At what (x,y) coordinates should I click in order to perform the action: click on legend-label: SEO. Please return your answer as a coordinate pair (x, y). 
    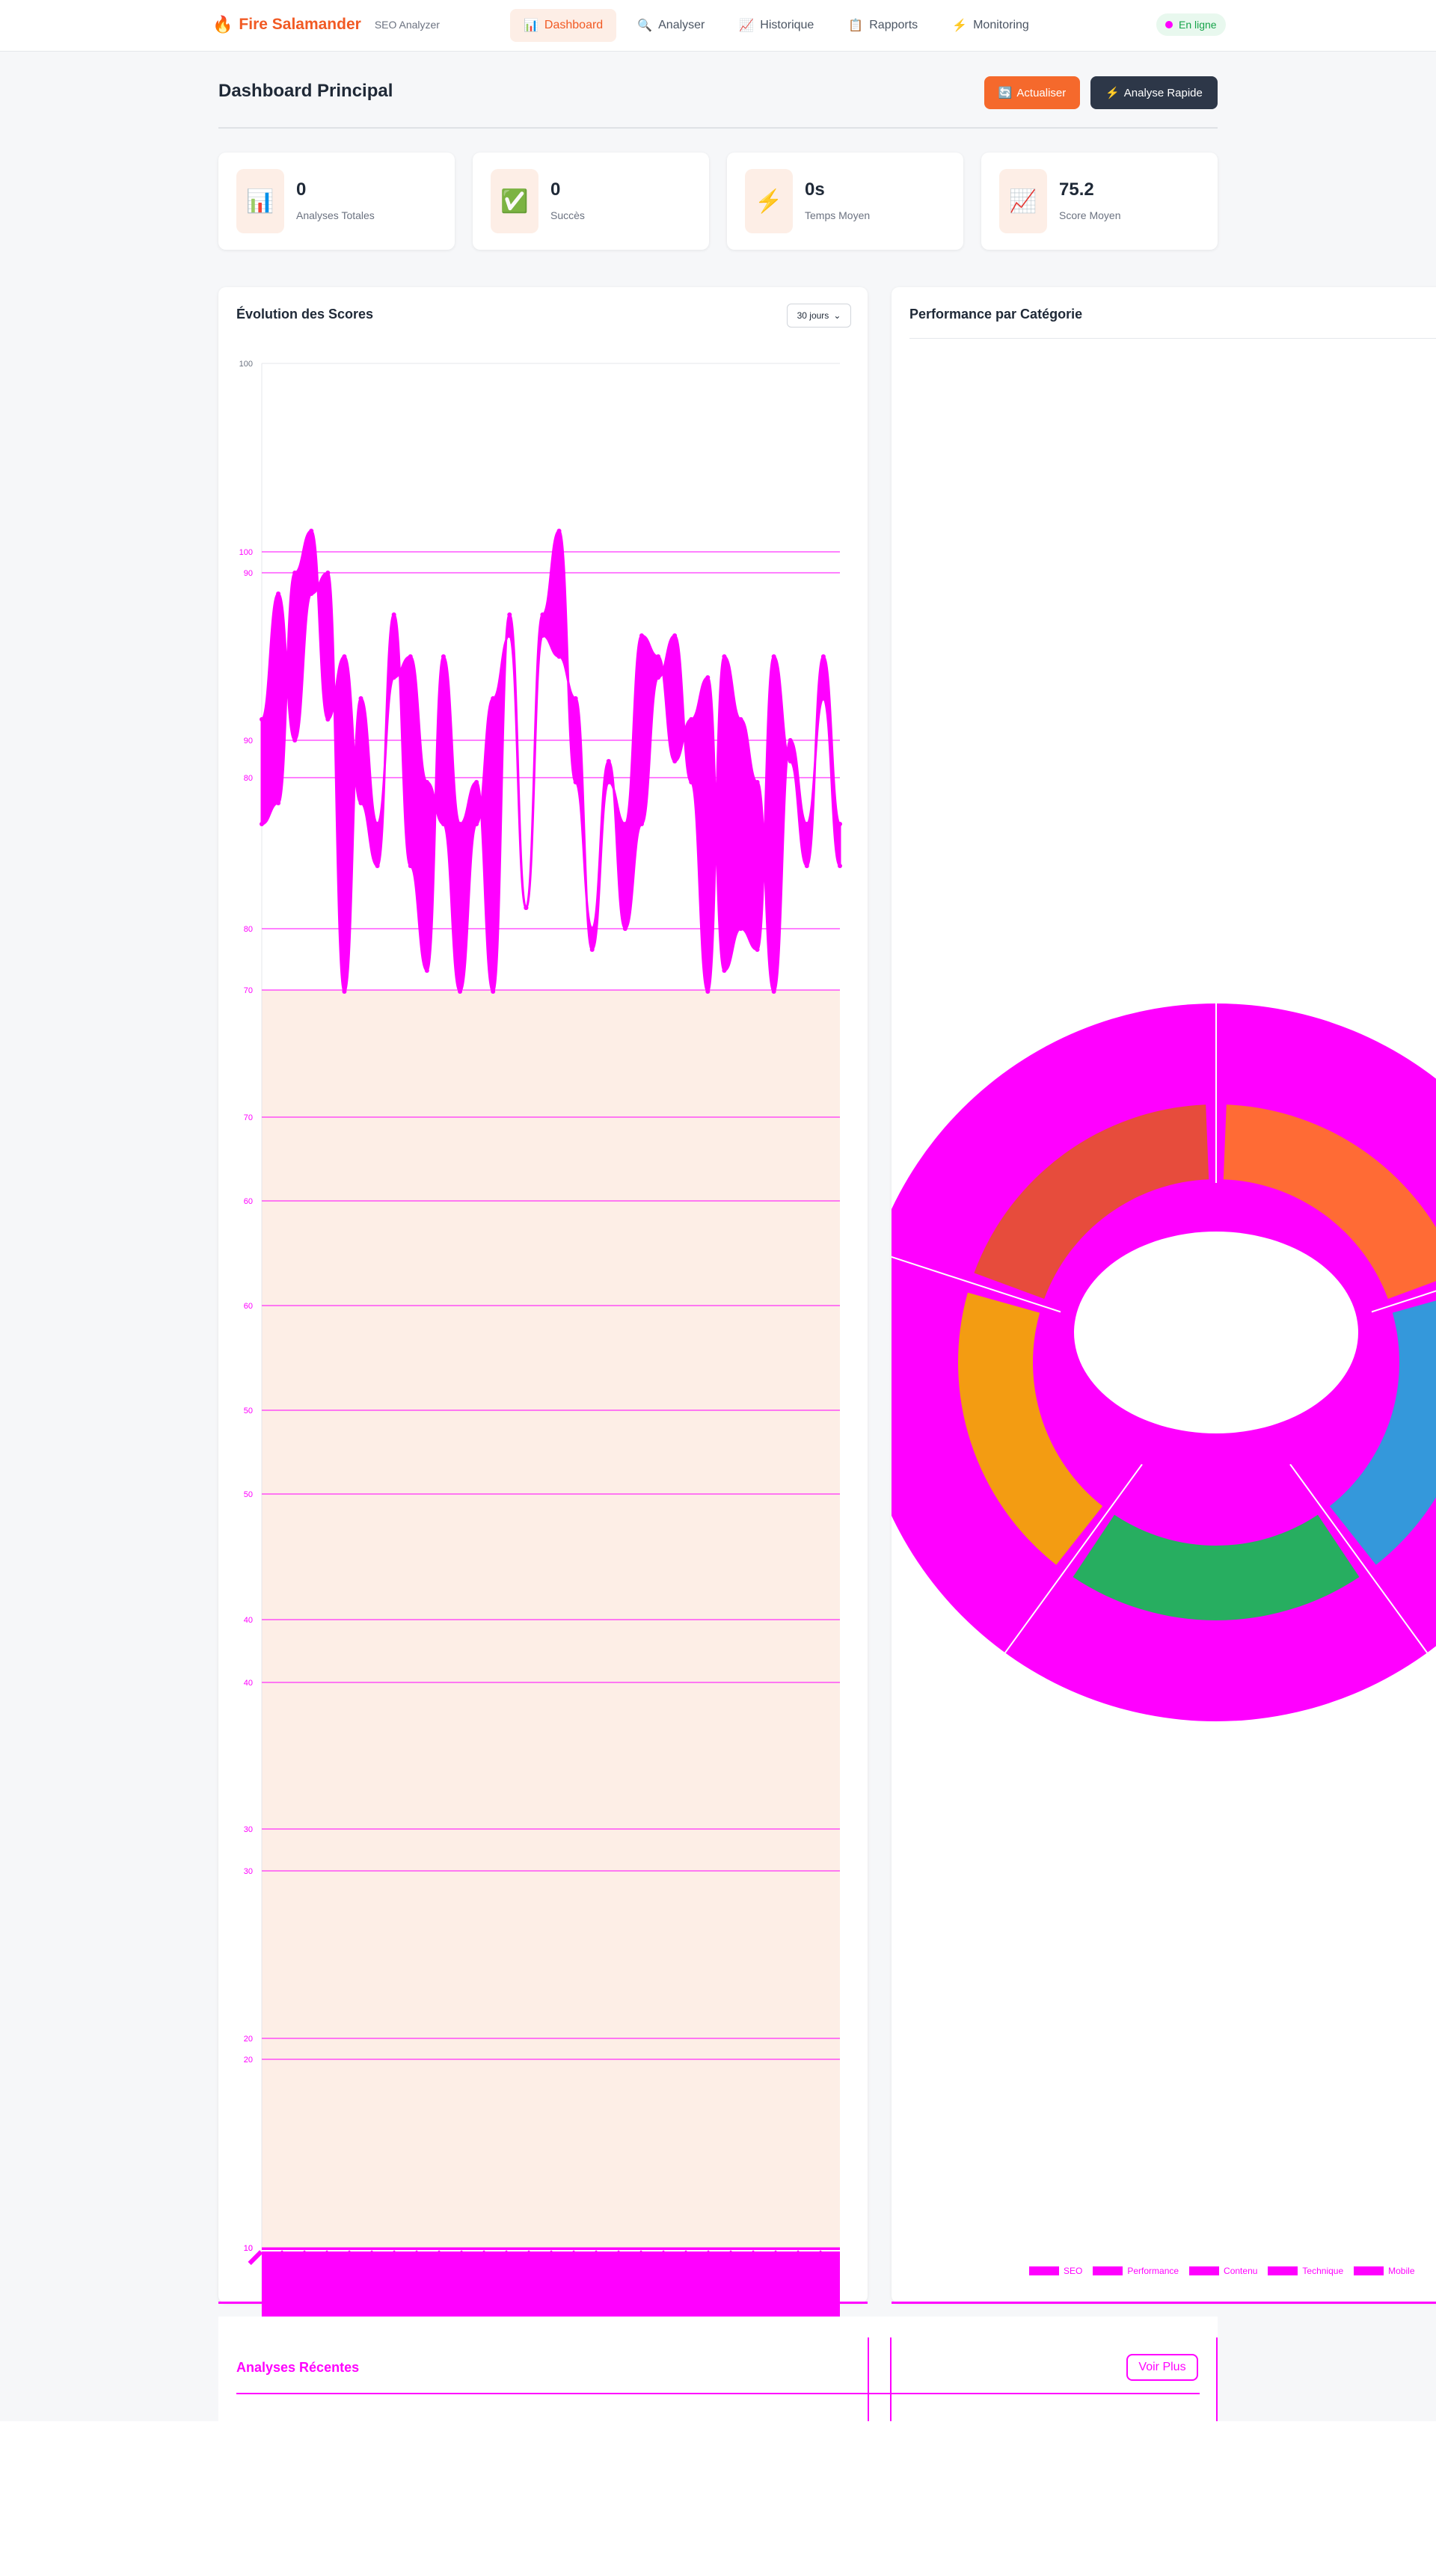
    Looking at the image, I should click on (1073, 2271).